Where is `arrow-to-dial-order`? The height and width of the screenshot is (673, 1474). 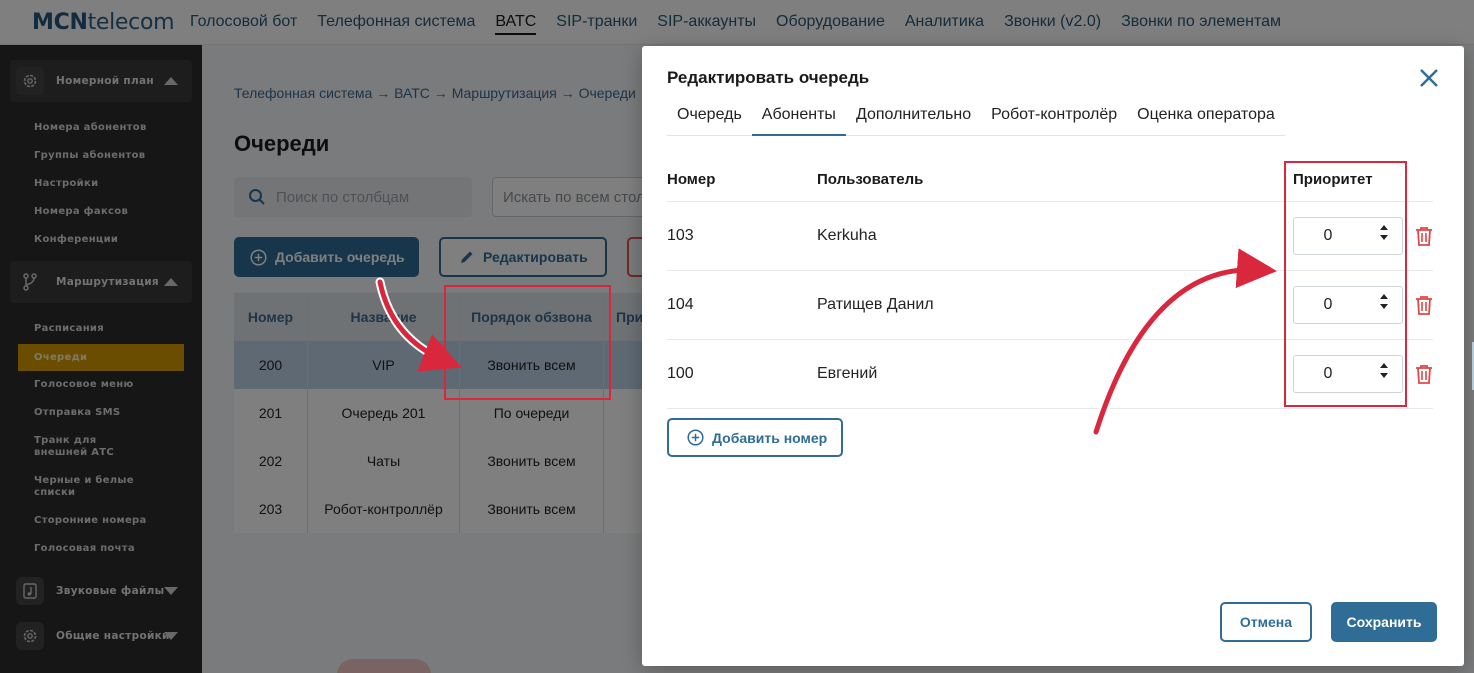 arrow-to-dial-order is located at coordinates (414, 322).